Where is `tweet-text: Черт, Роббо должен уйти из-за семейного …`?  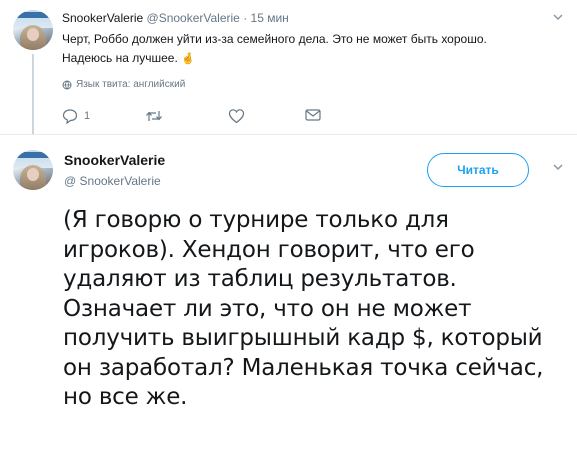
tweet-text: Черт, Роббо должен уйти из-за семейного … is located at coordinates (312, 49).